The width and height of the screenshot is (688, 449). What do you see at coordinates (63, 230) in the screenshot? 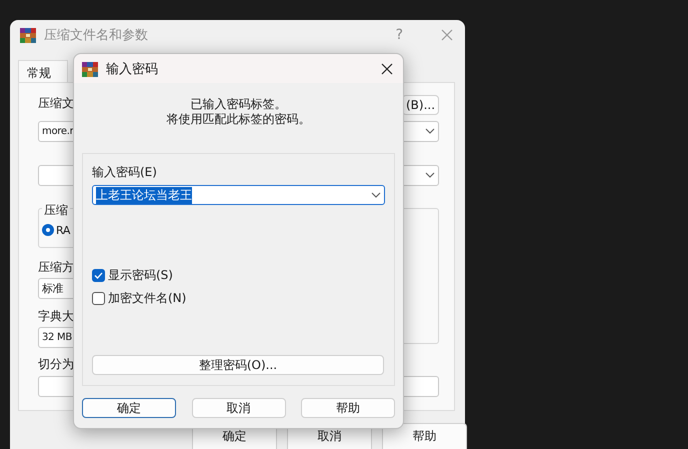
I see `radio-label: RA` at bounding box center [63, 230].